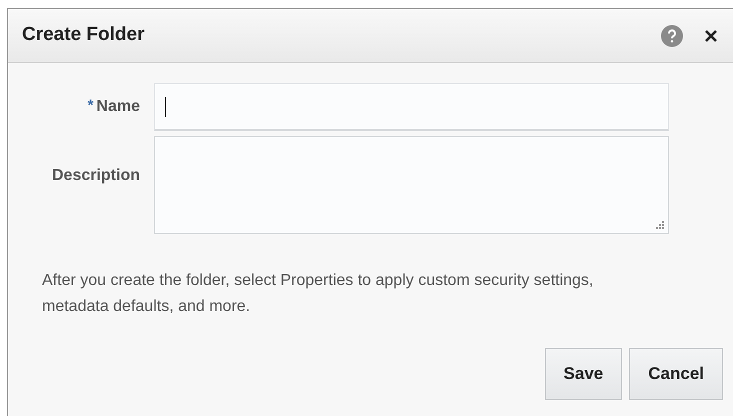 The image size is (733, 416). Describe the element at coordinates (118, 107) in the screenshot. I see `field-label: Name` at that location.